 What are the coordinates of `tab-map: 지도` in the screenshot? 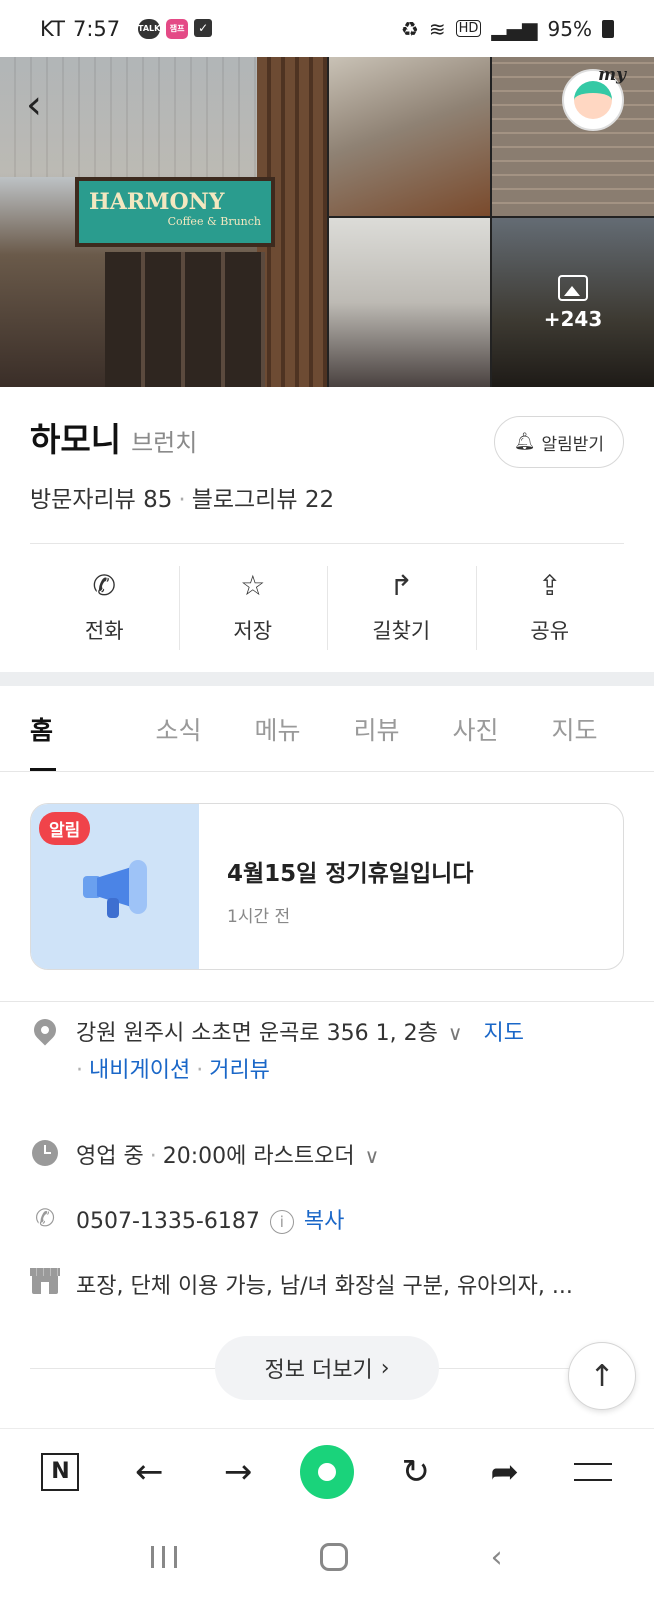 It's located at (574, 728).